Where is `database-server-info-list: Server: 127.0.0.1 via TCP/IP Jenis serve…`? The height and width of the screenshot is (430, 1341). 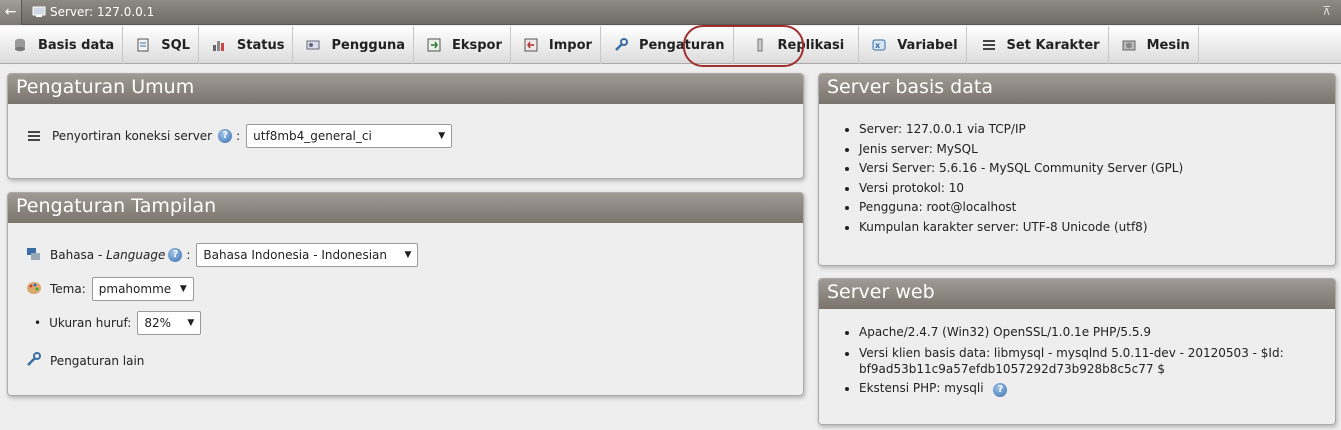 database-server-info-list: Server: 127.0.0.1 via TCP/IP Jenis serve… is located at coordinates (1077, 179).